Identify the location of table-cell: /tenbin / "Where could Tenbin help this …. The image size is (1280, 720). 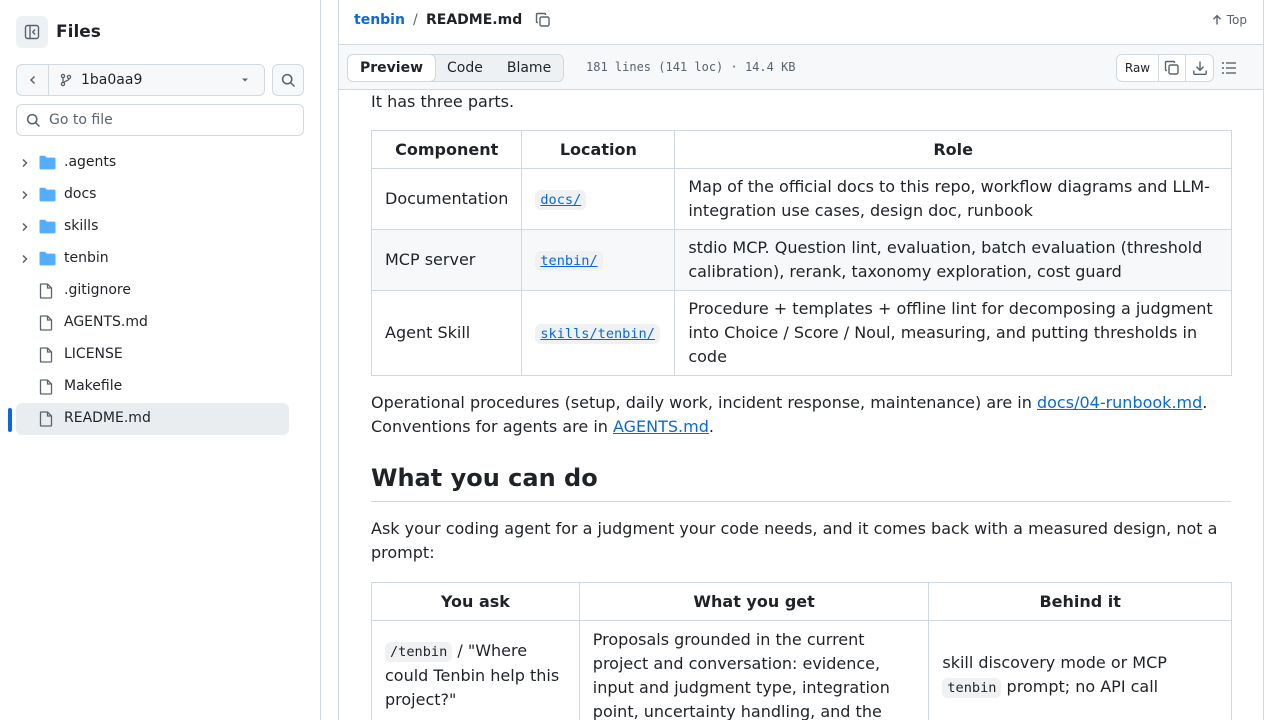
(475, 670).